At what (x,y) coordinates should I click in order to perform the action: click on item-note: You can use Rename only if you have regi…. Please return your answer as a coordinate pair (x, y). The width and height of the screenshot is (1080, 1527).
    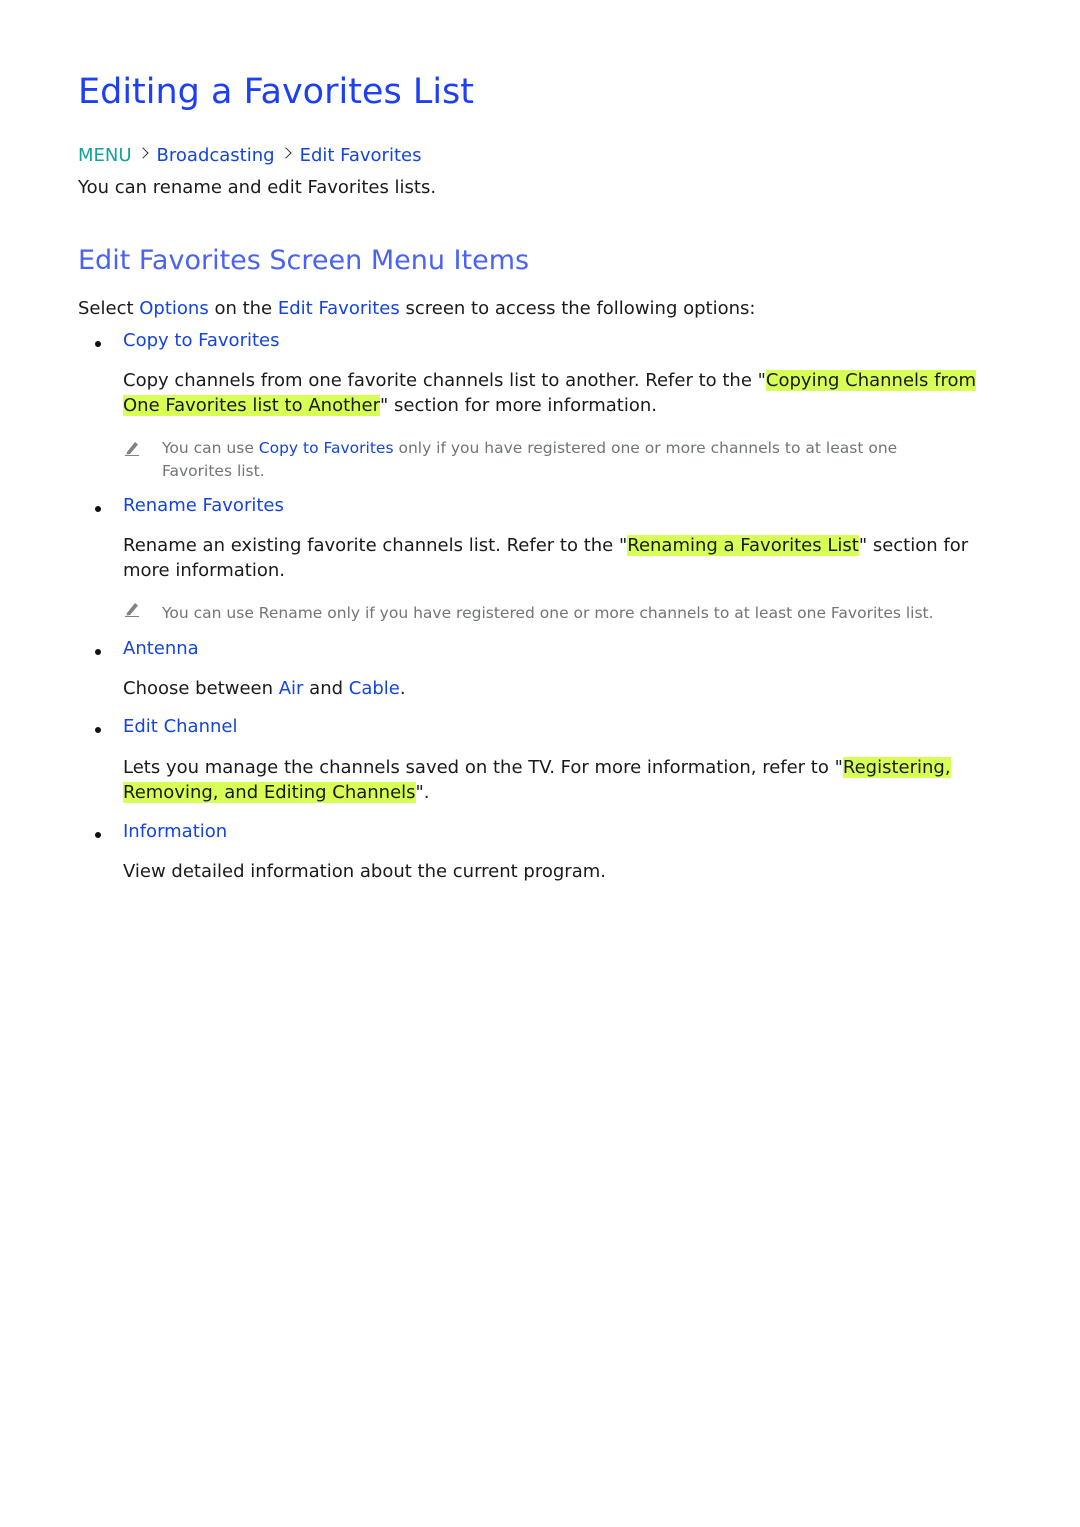
    Looking at the image, I should click on (548, 613).